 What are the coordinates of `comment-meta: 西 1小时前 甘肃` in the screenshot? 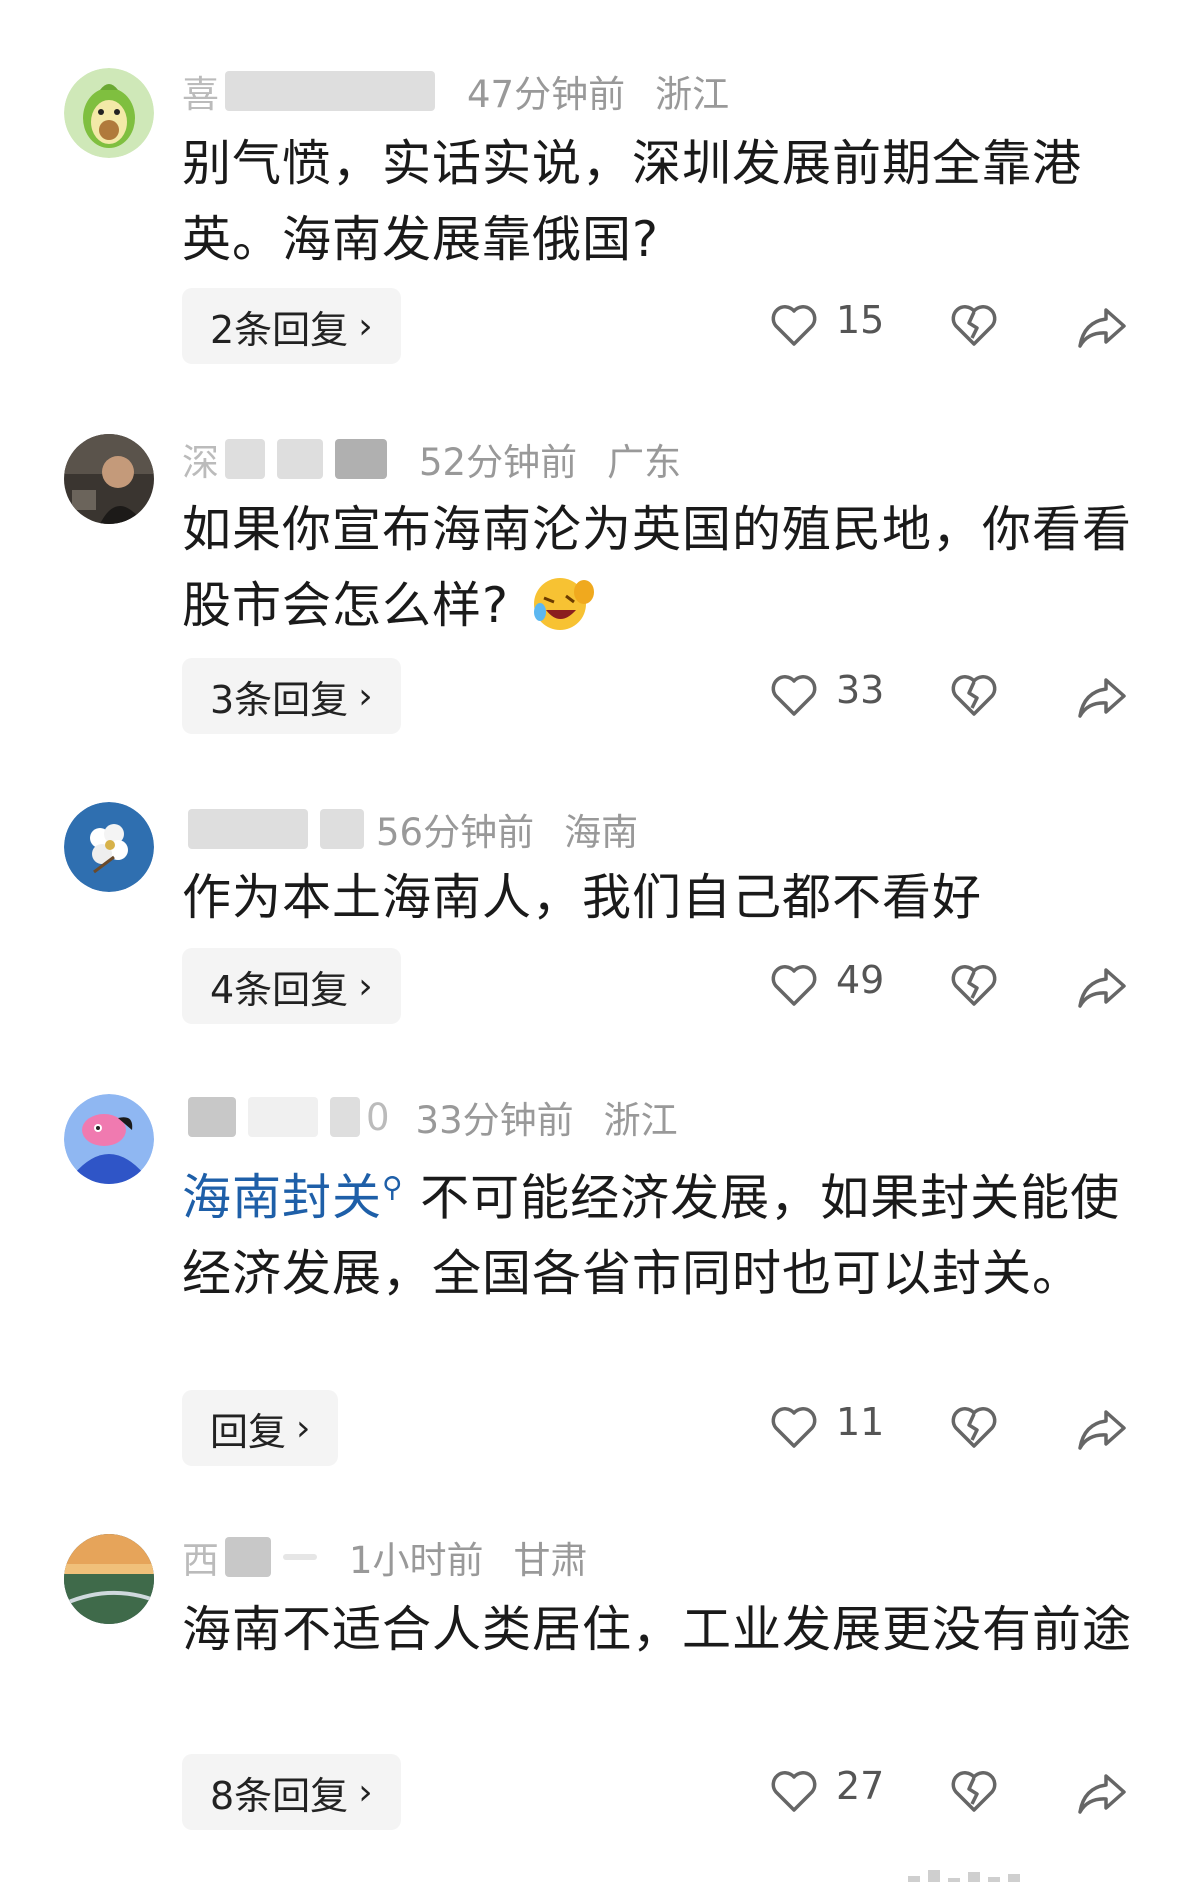 It's located at (385, 1557).